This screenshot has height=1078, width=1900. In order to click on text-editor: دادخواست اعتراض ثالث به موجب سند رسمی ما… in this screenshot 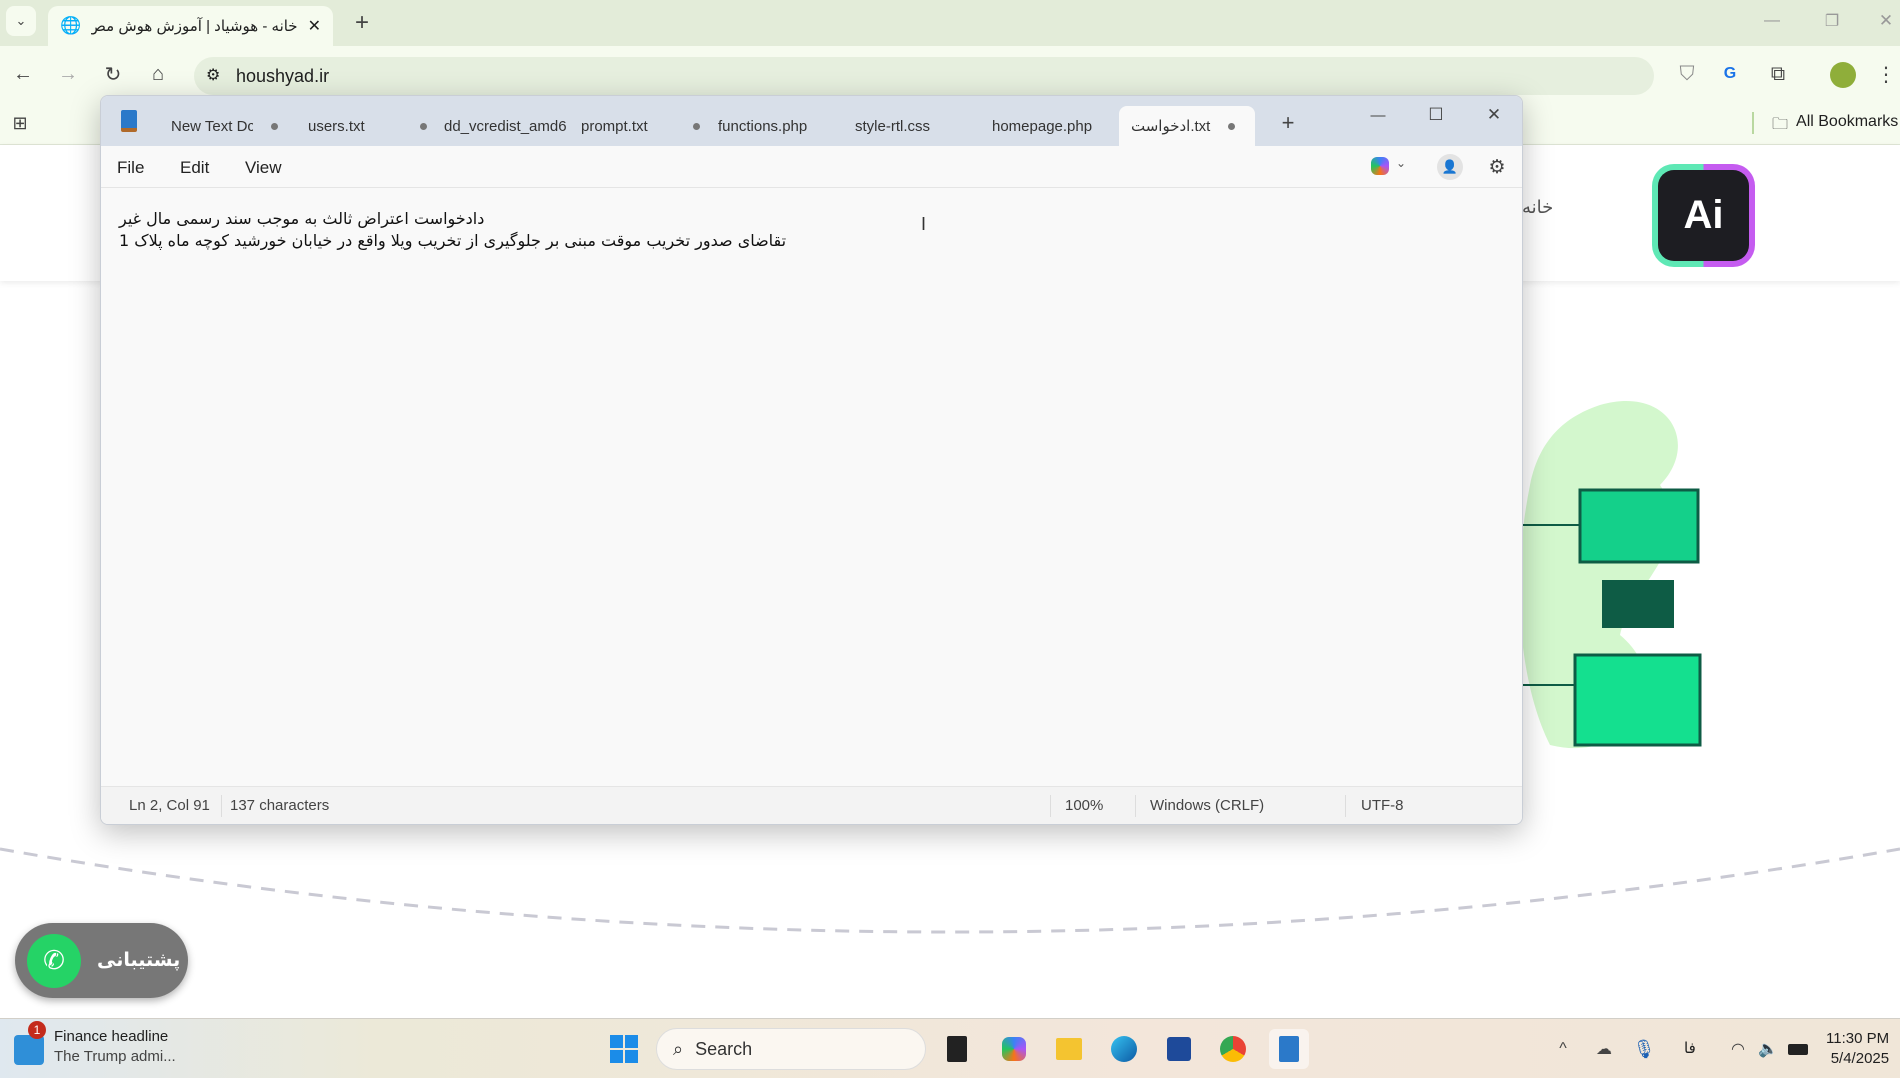, I will do `click(452, 230)`.